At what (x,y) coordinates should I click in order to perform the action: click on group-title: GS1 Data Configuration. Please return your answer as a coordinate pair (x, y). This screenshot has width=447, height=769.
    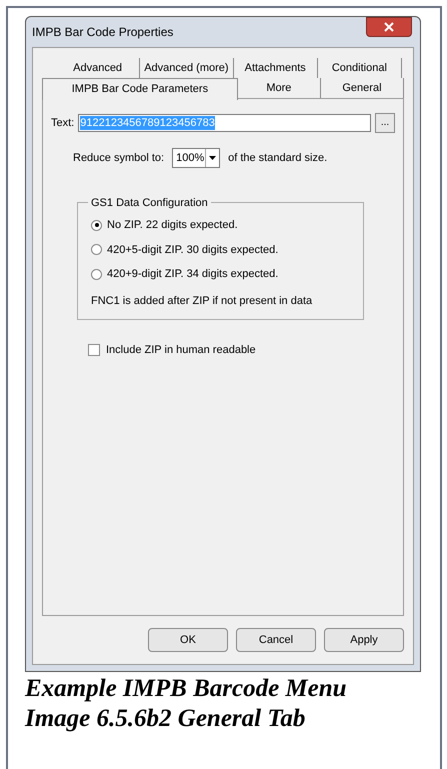
    Looking at the image, I should click on (149, 203).